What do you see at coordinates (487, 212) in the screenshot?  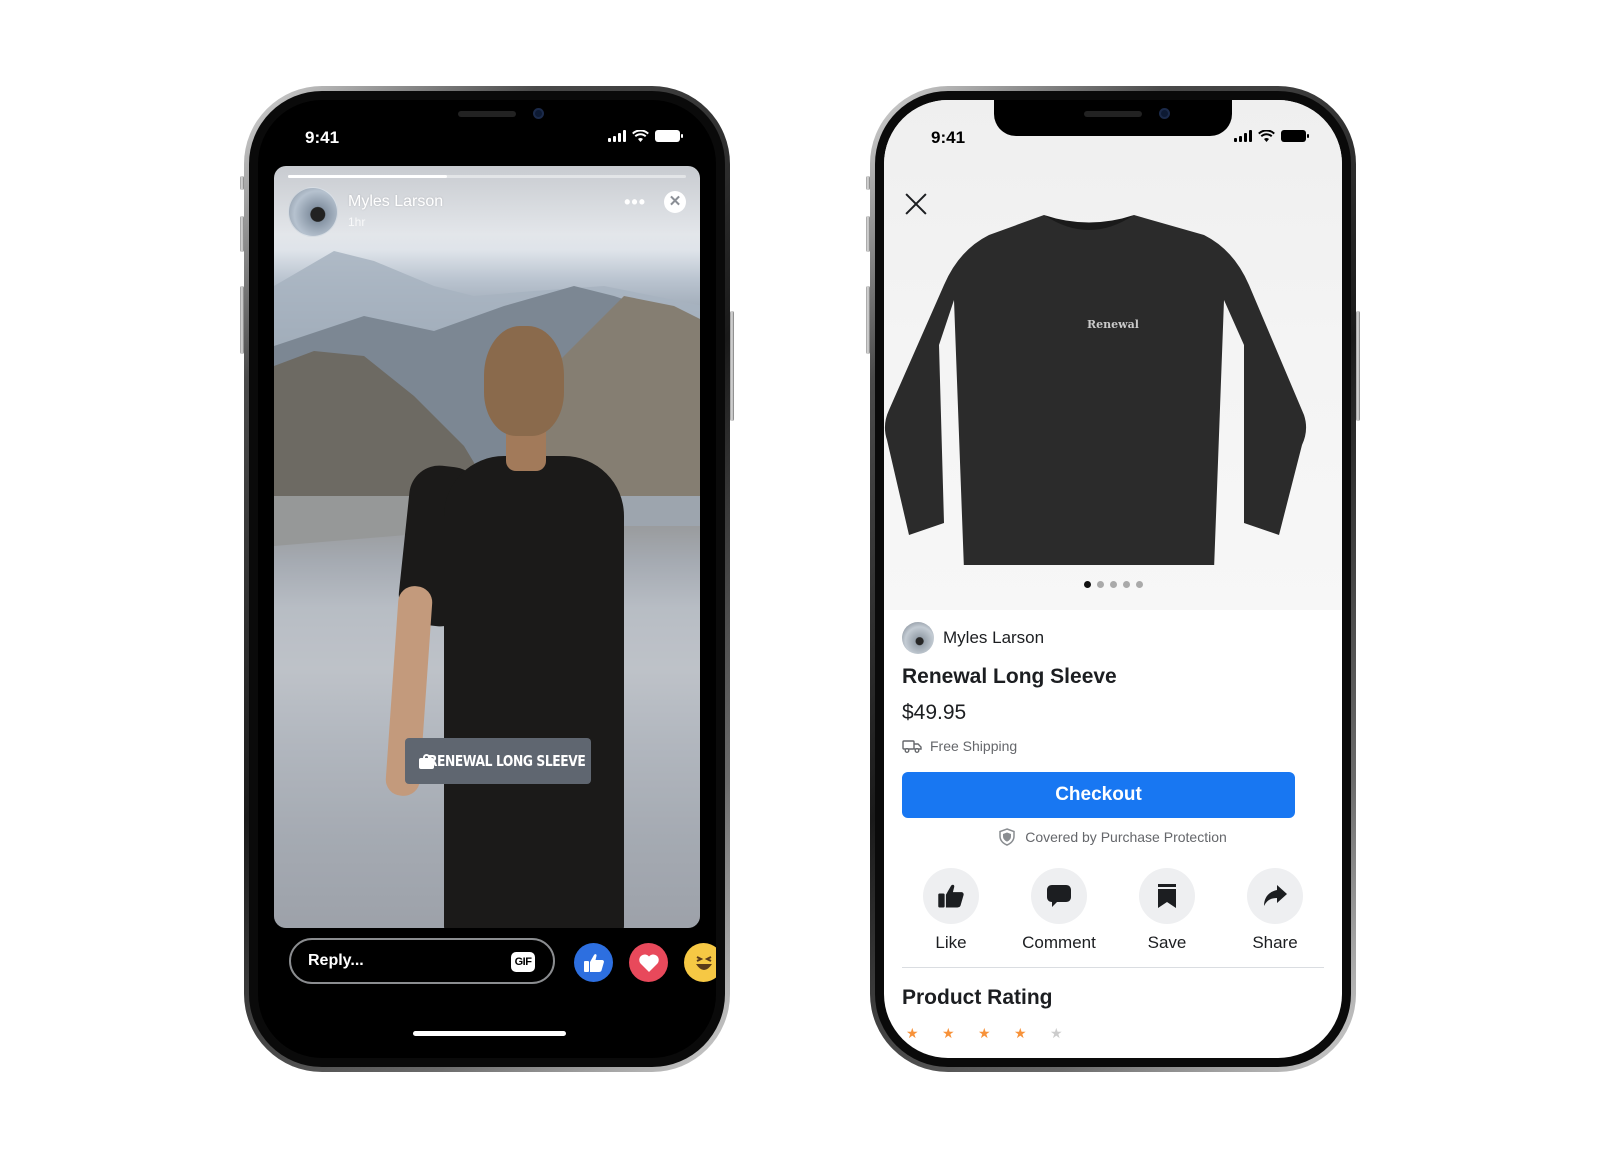 I see `story-header: Myles Larson 1hr ••• ✕` at bounding box center [487, 212].